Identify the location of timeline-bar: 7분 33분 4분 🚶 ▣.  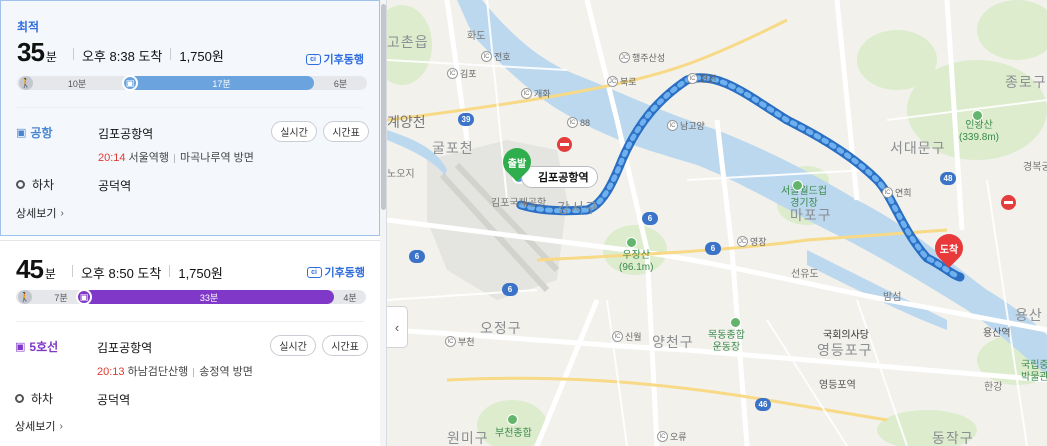
(191, 297).